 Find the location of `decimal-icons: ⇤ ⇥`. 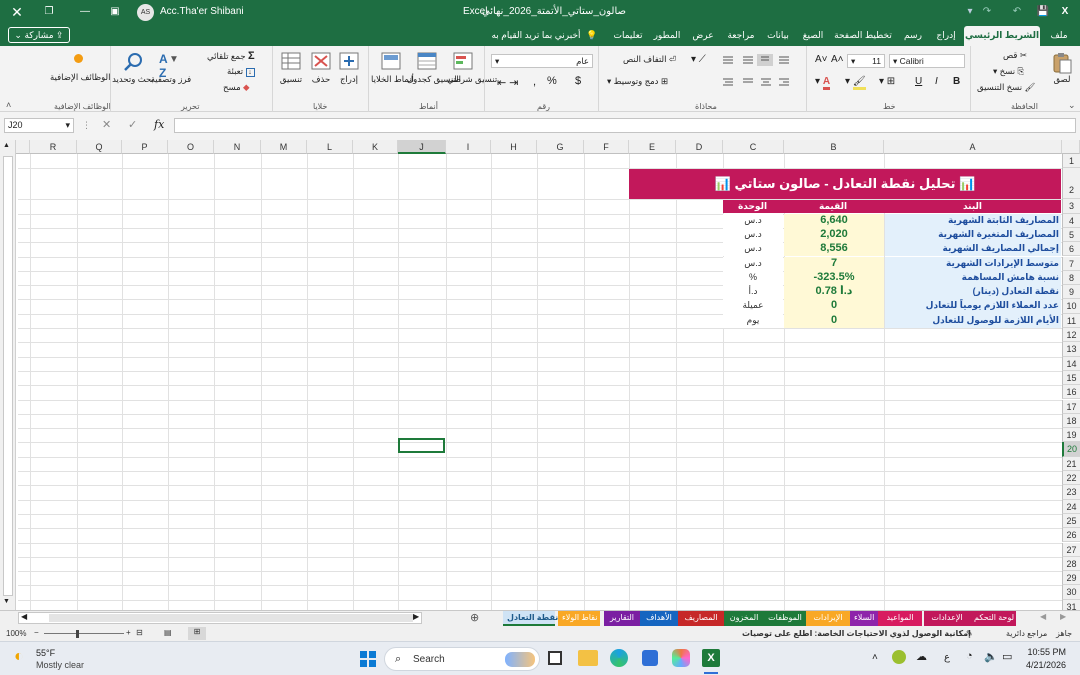

decimal-icons: ⇤ ⇥ is located at coordinates (508, 82).